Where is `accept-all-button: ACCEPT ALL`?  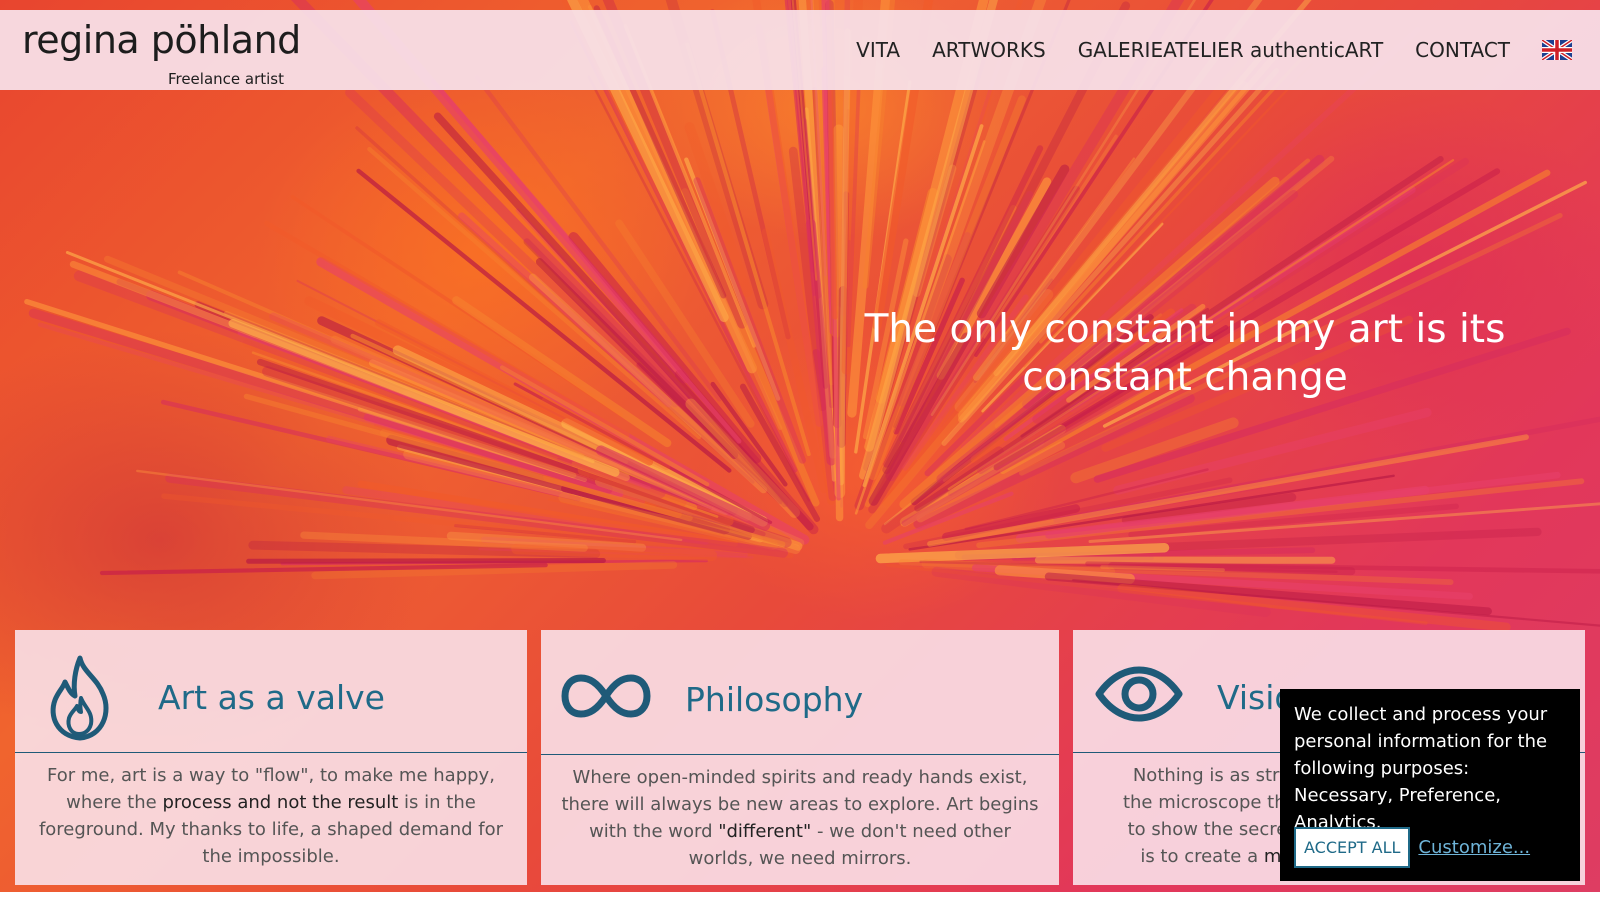
accept-all-button: ACCEPT ALL is located at coordinates (1352, 847).